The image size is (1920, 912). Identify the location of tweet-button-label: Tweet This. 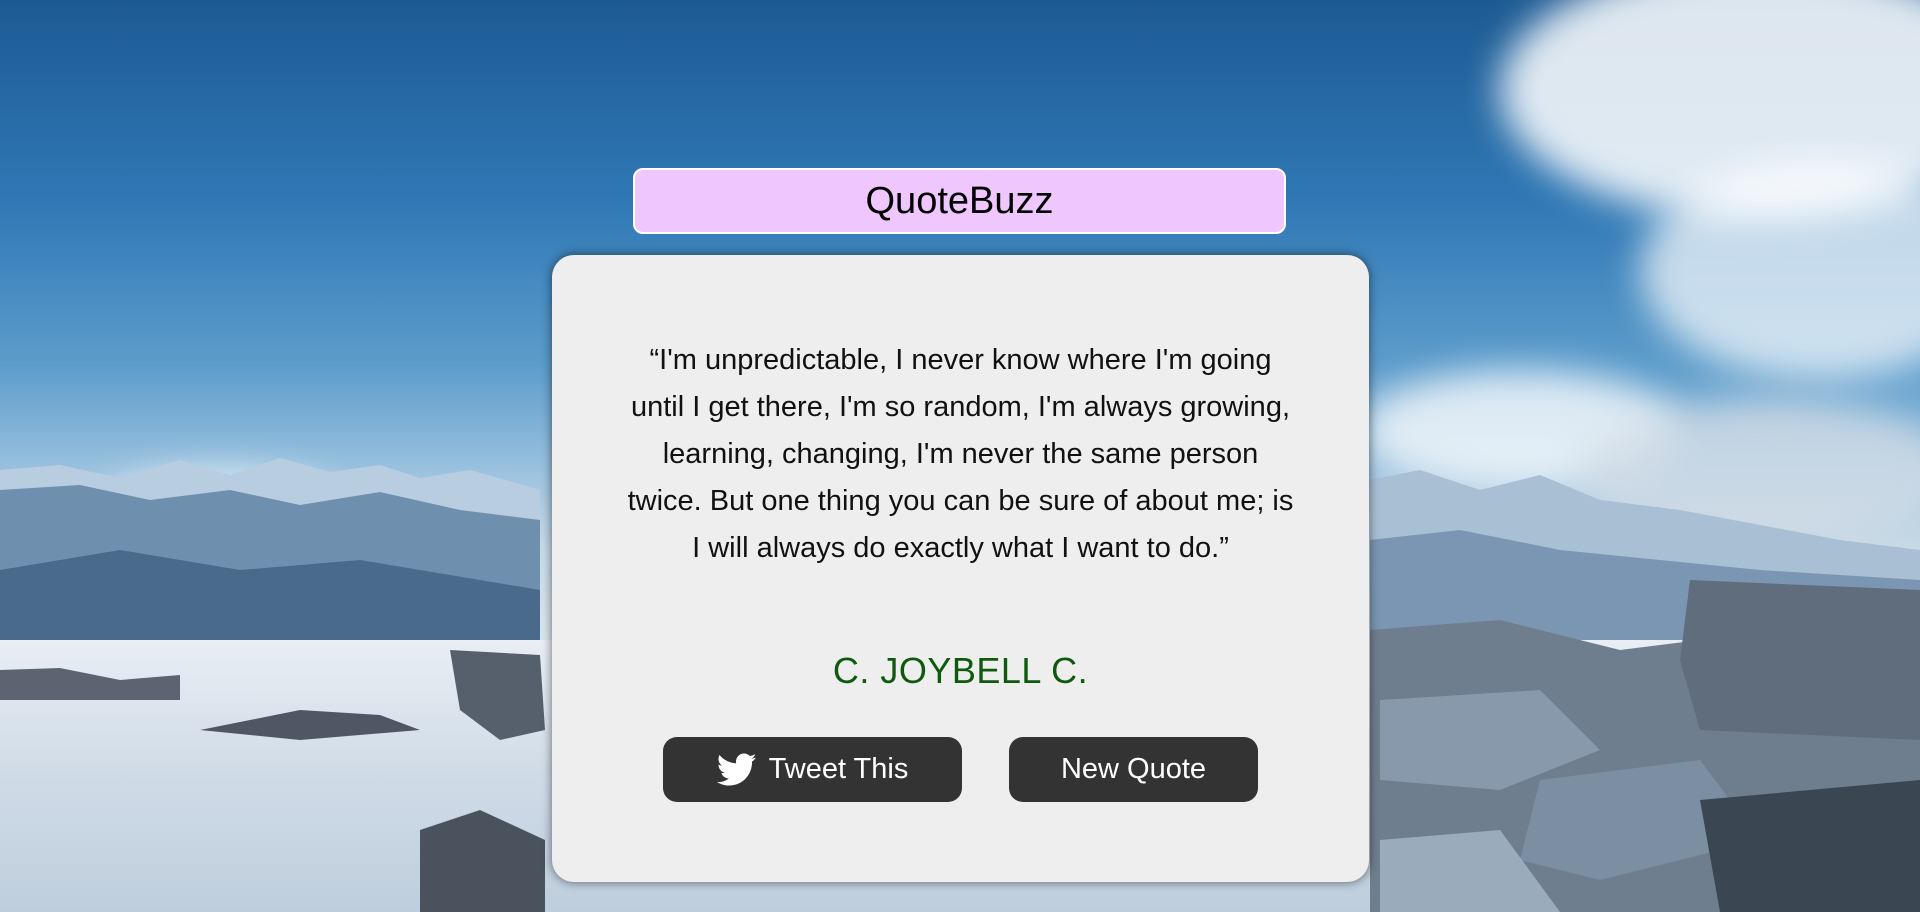
(838, 769).